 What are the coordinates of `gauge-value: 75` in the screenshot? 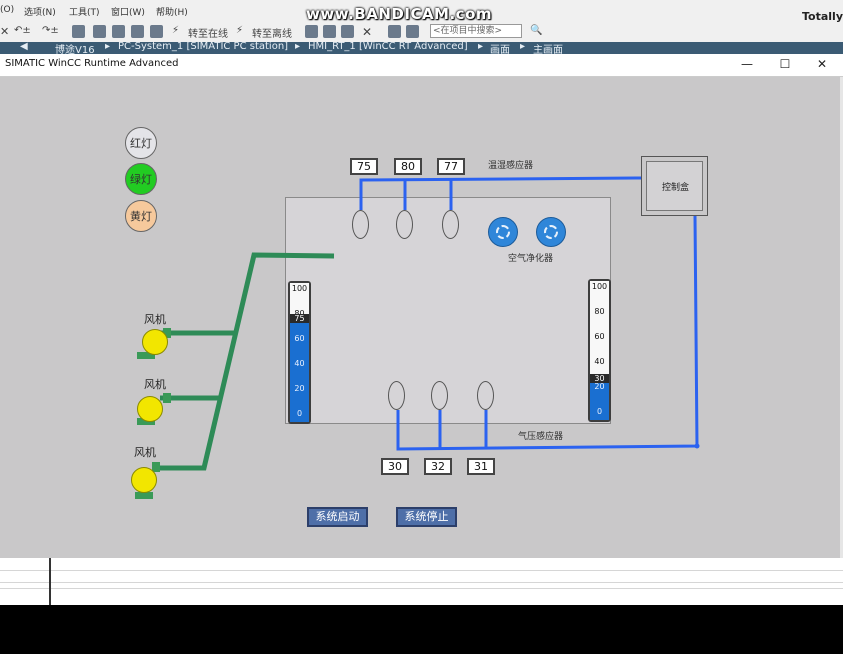 It's located at (299, 318).